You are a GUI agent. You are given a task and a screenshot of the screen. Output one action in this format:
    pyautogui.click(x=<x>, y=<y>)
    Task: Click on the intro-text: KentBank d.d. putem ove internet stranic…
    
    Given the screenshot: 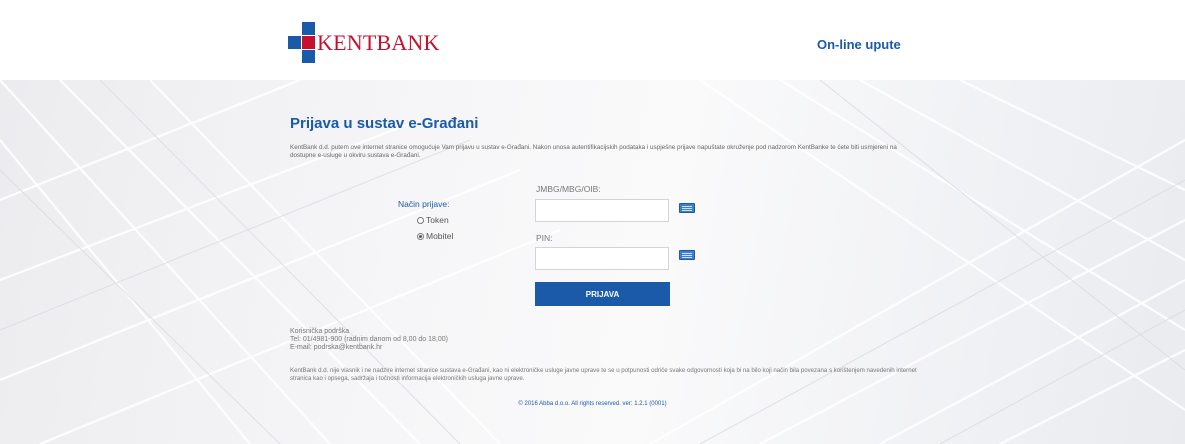 What is the action you would take?
    pyautogui.click(x=593, y=151)
    